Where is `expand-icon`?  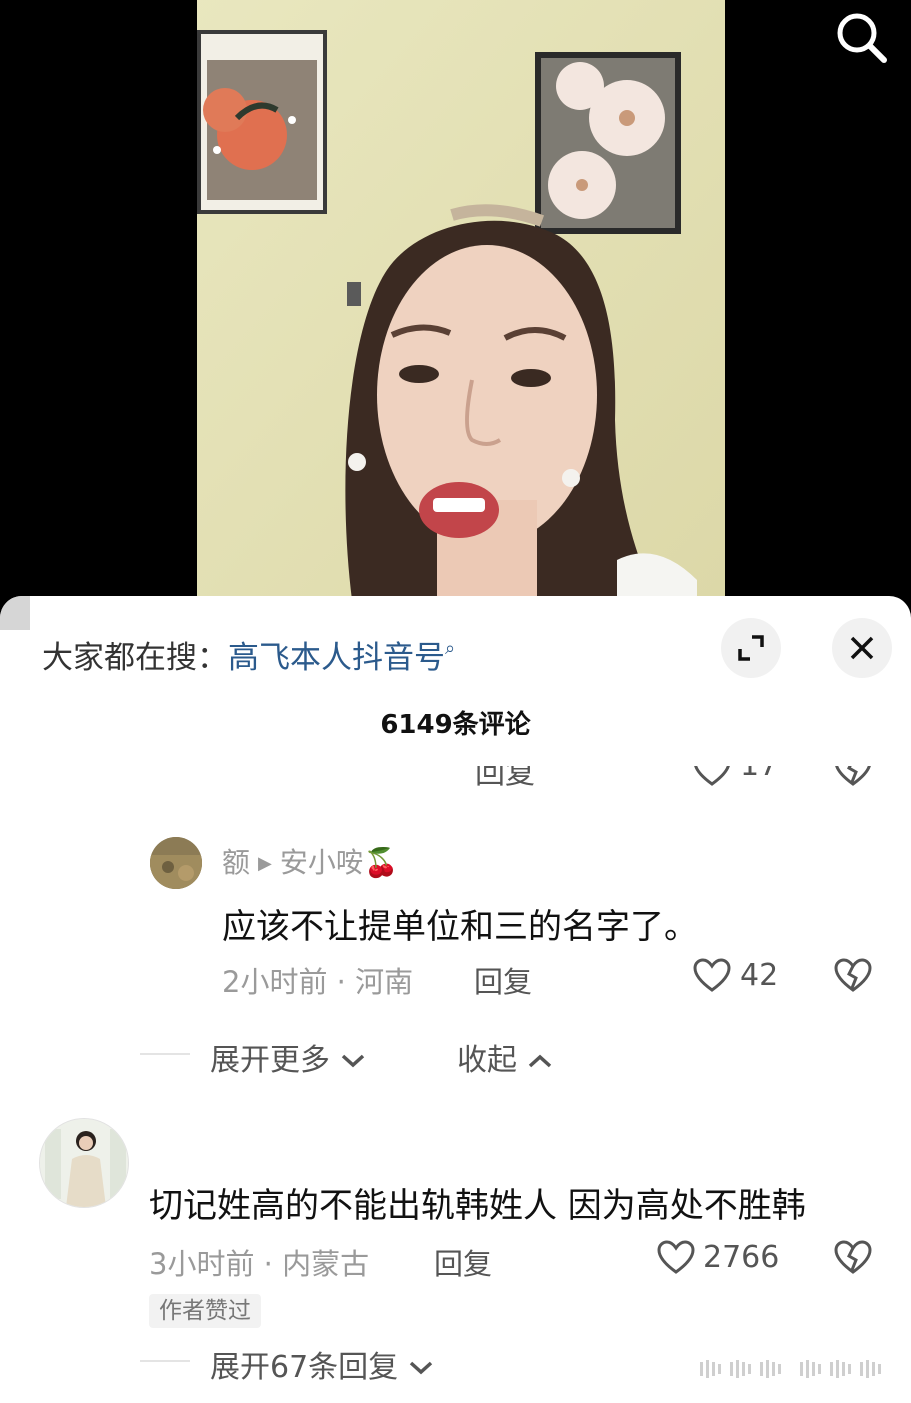
expand-icon is located at coordinates (751, 648).